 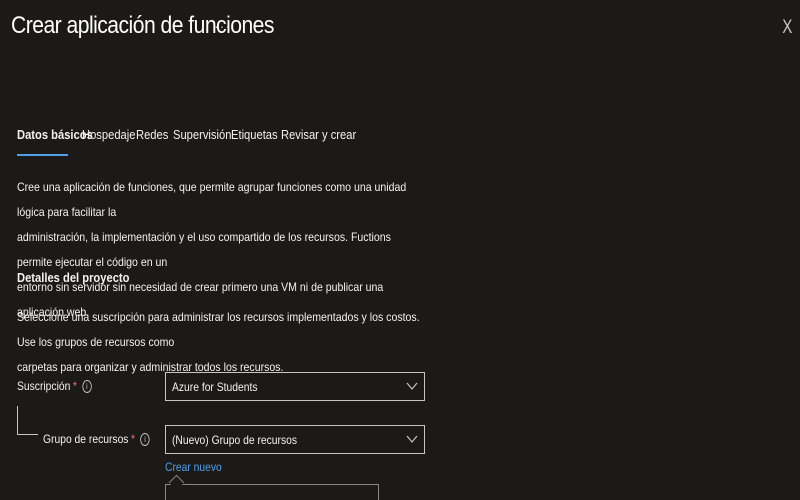 I want to click on tab-revisar-y-crear: Revisar y crear, so click(x=318, y=134).